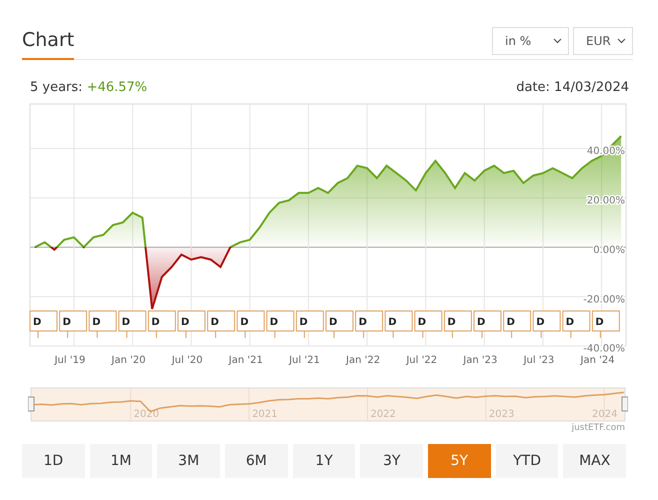 Image resolution: width=658 pixels, height=500 pixels. Describe the element at coordinates (117, 87) in the screenshot. I see `performance-value: +46.57%` at that location.